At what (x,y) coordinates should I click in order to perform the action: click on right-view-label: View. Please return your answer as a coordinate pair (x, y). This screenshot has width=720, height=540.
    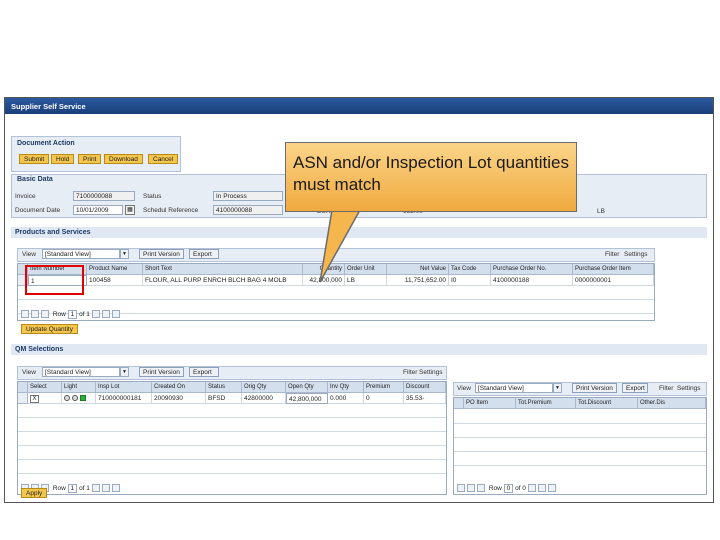
    Looking at the image, I should click on (464, 388).